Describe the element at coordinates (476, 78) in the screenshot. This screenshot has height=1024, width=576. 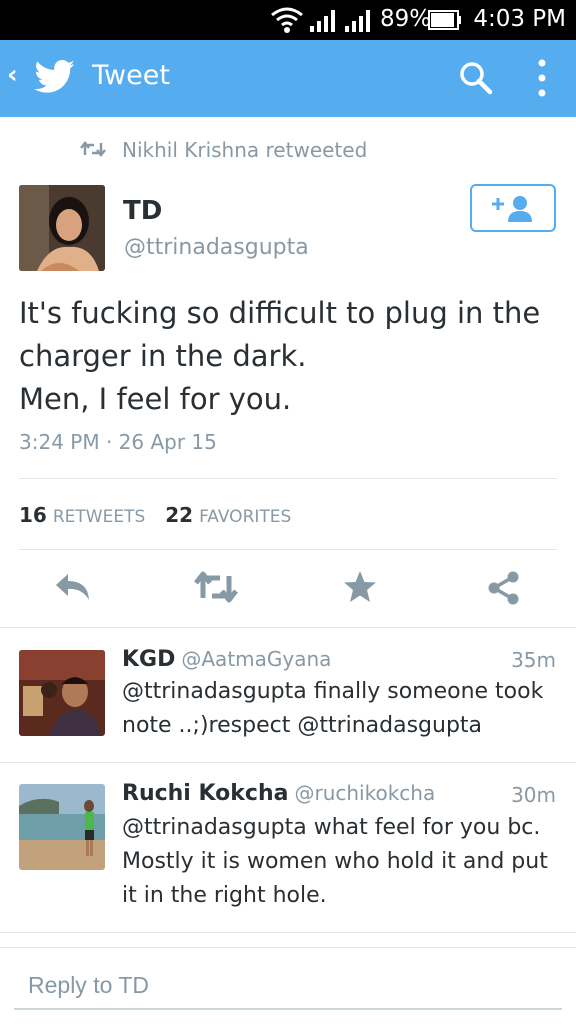
I see `search-icon` at that location.